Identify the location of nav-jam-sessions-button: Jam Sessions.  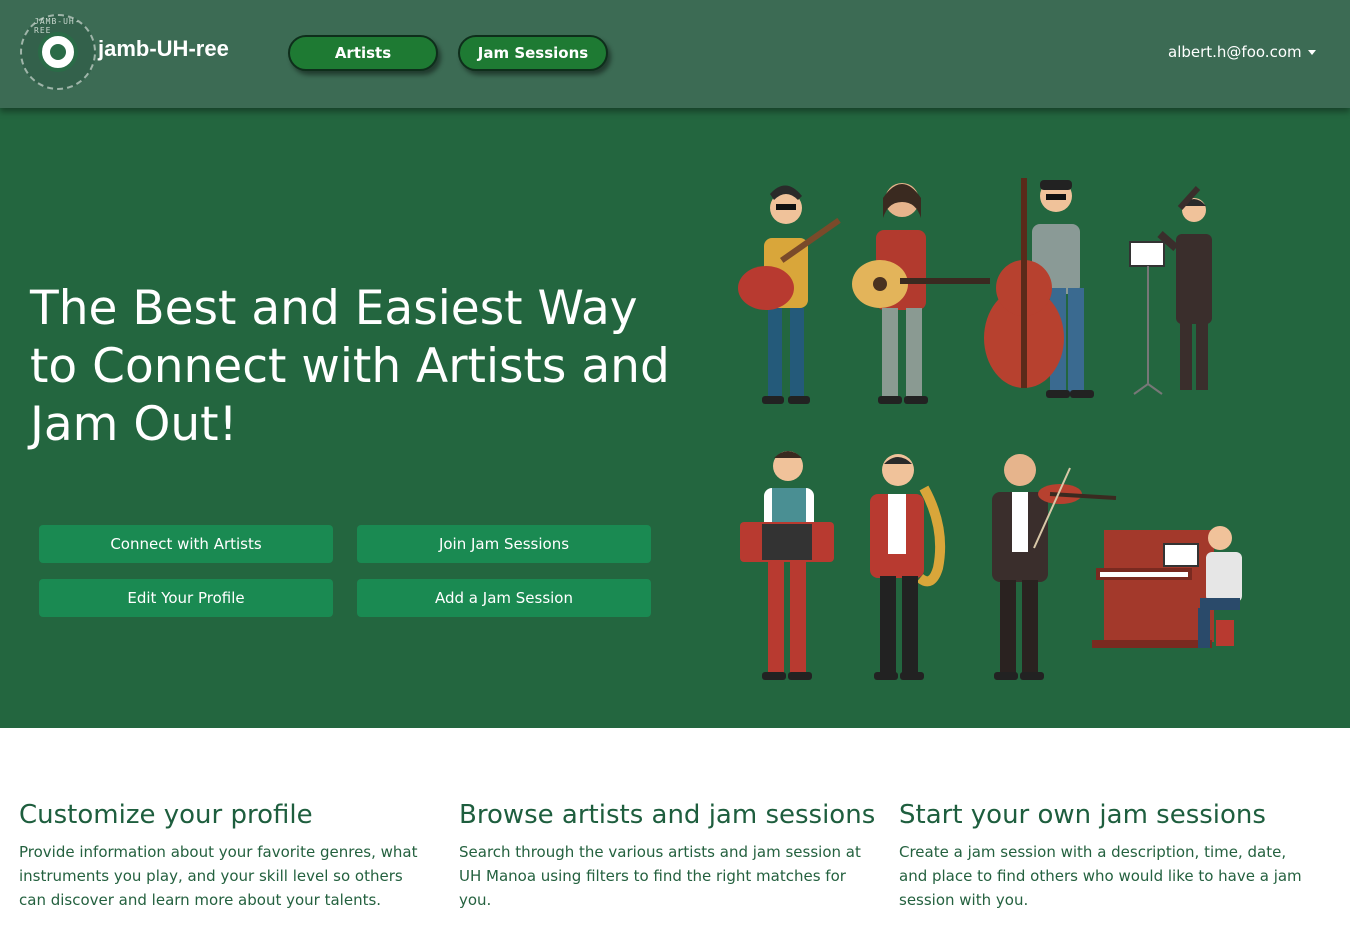
(533, 53).